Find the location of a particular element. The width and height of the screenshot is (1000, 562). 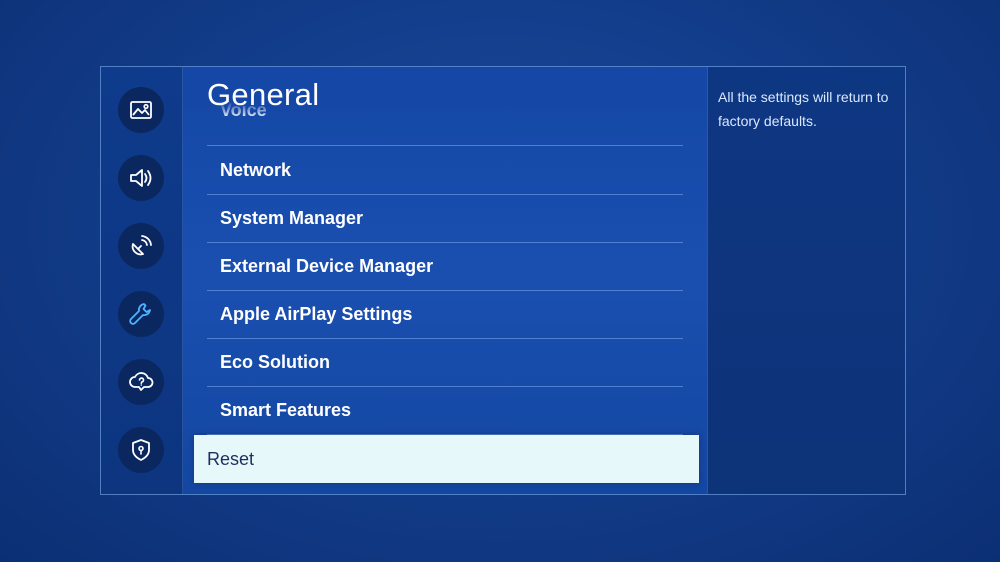

privacy-category-button is located at coordinates (141, 450).